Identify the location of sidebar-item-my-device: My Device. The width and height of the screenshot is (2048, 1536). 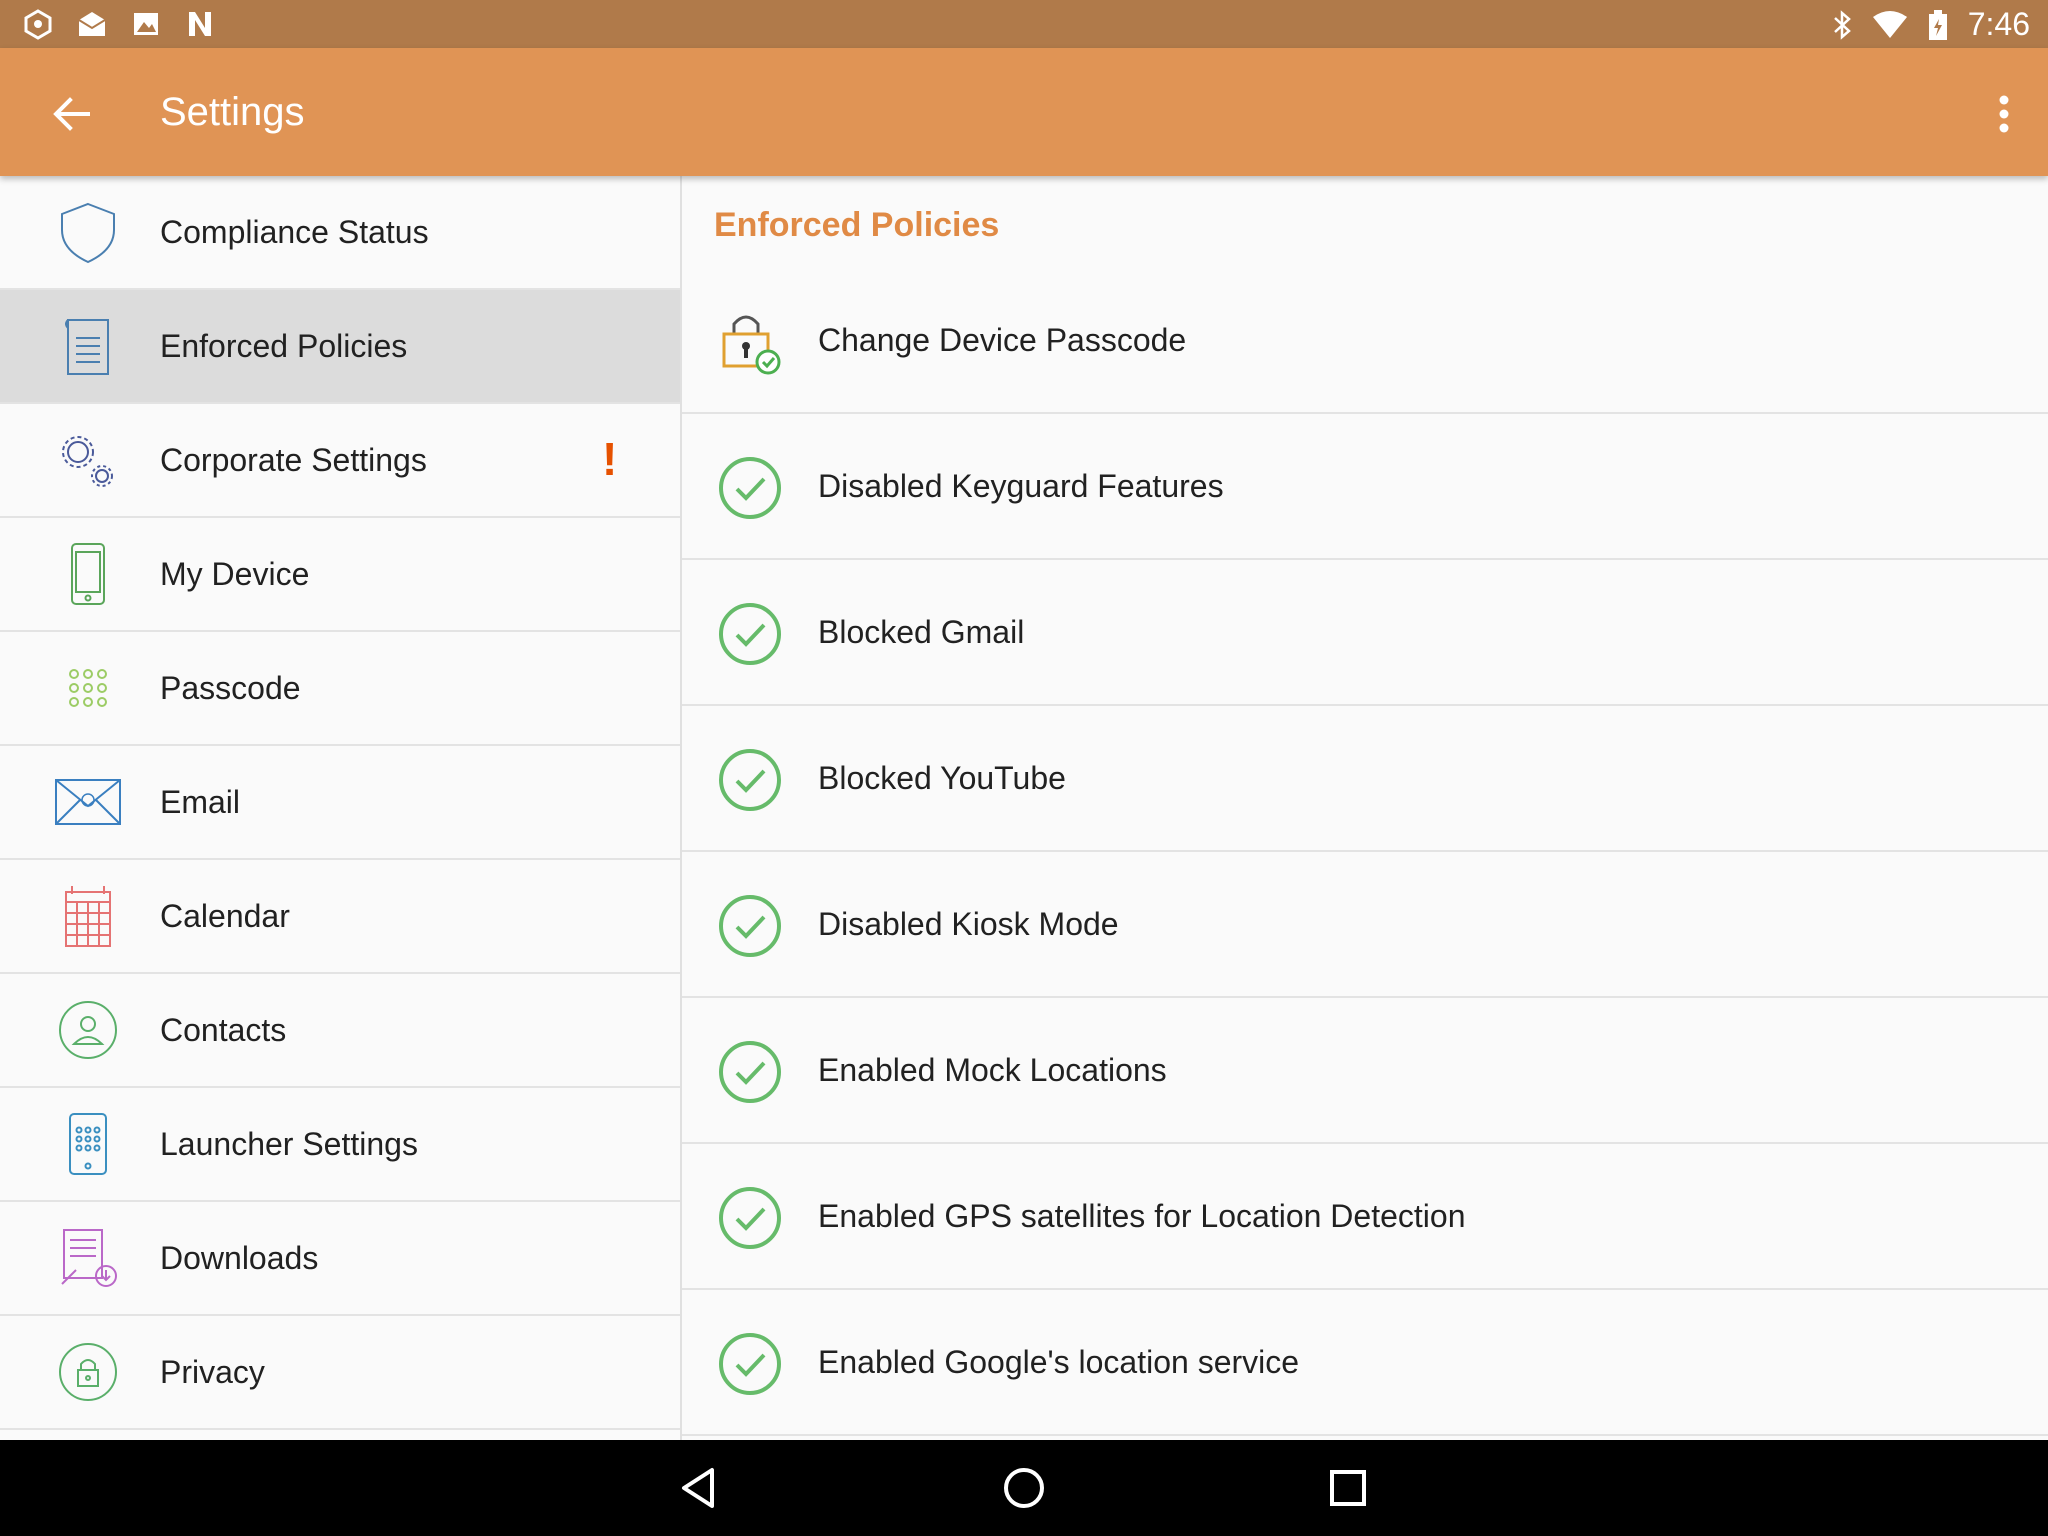
(340, 575).